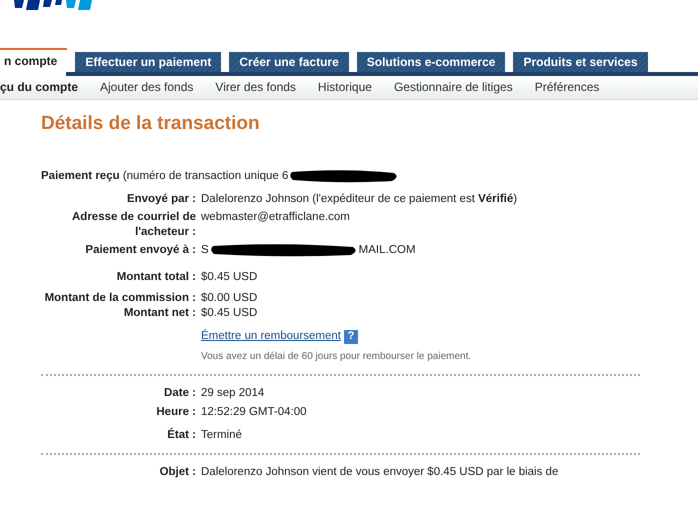  Describe the element at coordinates (148, 62) in the screenshot. I see `nav-tab: Effectuer un paiement` at that location.